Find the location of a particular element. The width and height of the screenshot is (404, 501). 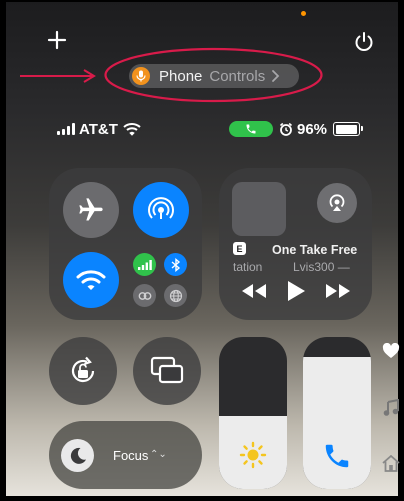

screen-mirroring-icon is located at coordinates (167, 370).